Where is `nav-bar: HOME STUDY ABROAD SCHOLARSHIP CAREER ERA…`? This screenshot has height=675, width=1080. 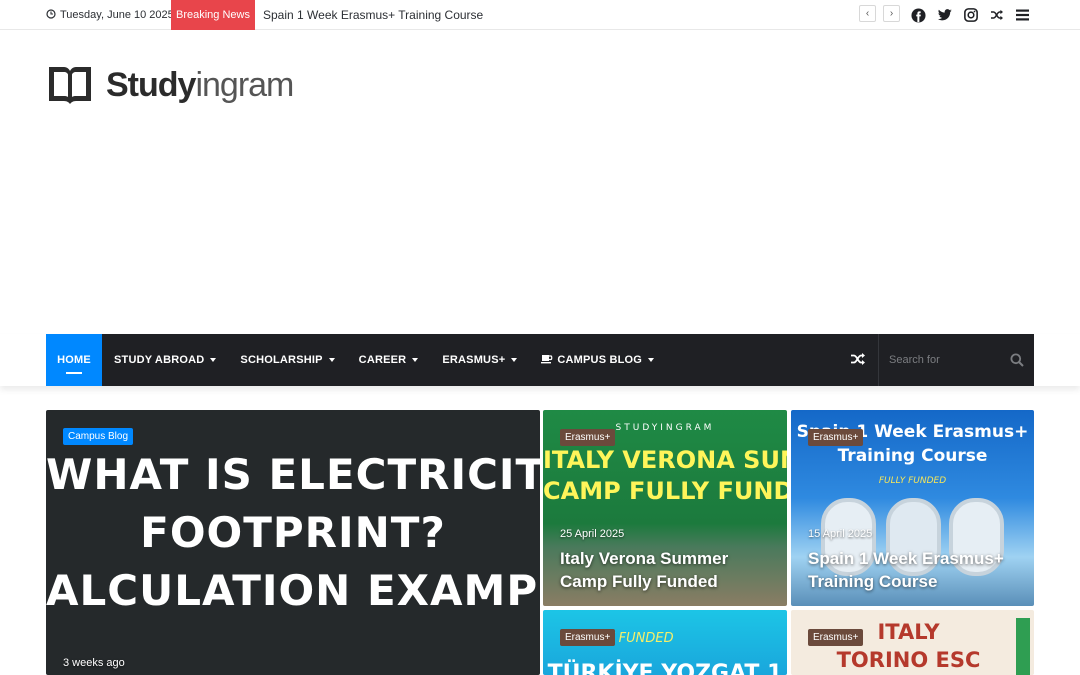 nav-bar: HOME STUDY ABROAD SCHOLARSHIP CAREER ERA… is located at coordinates (540, 360).